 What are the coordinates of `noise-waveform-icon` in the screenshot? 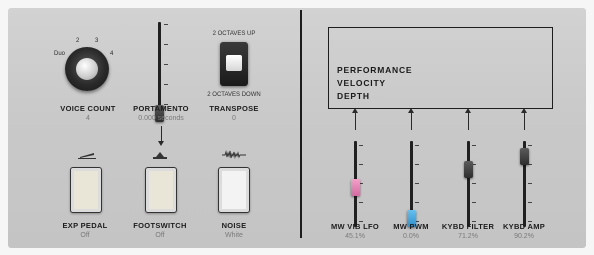 It's located at (234, 154).